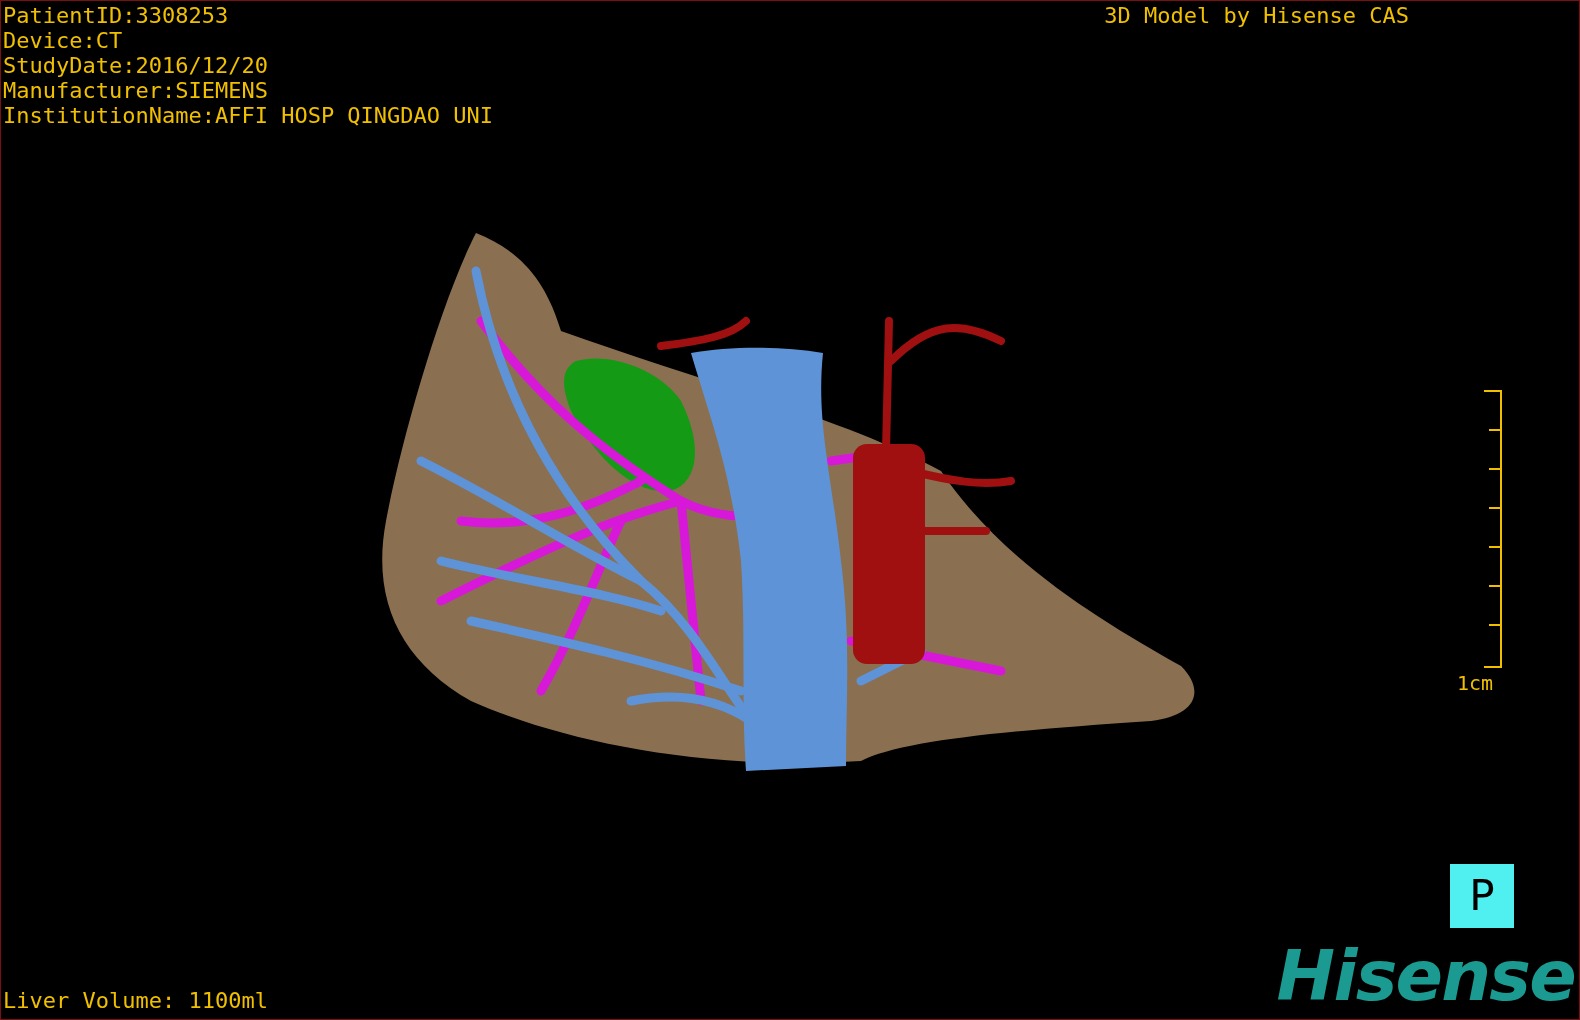 Image resolution: width=1580 pixels, height=1020 pixels. Describe the element at coordinates (1256, 15) in the screenshot. I see `credit-label: 3D Model by Hisense CAS` at that location.